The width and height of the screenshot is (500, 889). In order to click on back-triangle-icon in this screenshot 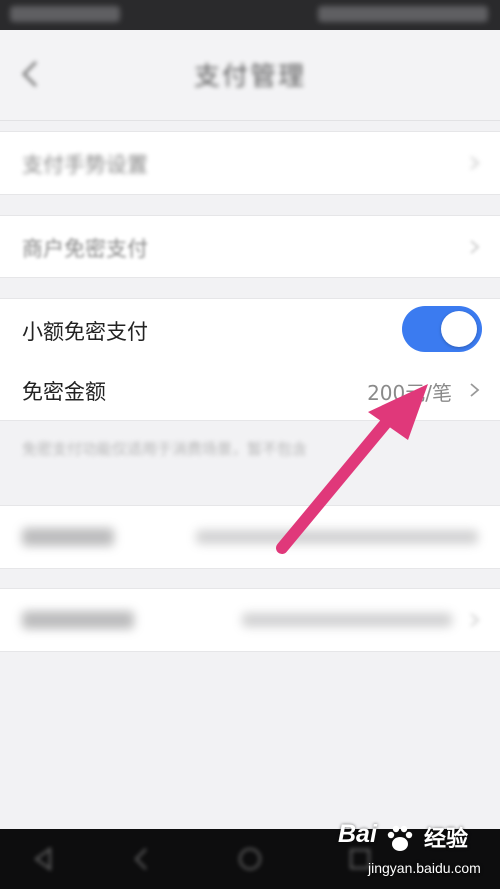, I will do `click(44, 859)`.